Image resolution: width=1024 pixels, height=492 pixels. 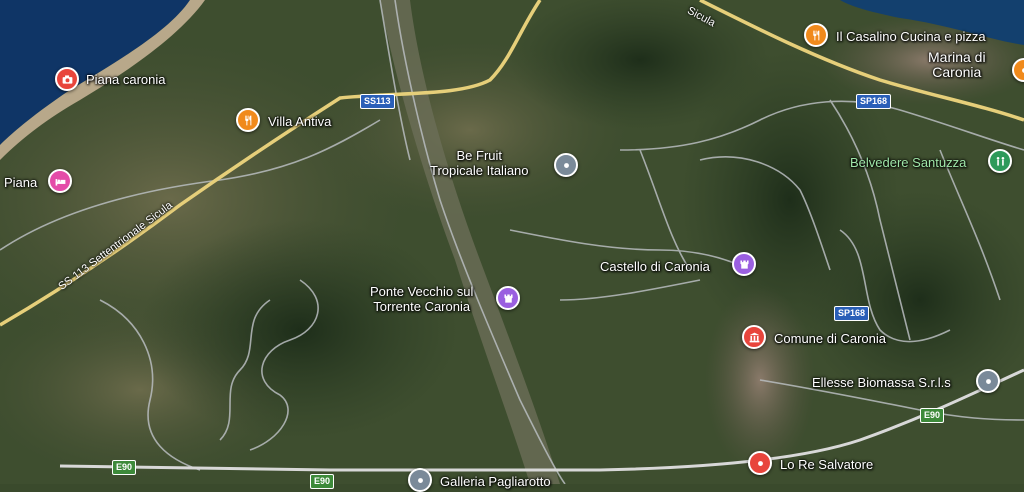 What do you see at coordinates (20, 182) in the screenshot?
I see `place-label-piana: Piana` at bounding box center [20, 182].